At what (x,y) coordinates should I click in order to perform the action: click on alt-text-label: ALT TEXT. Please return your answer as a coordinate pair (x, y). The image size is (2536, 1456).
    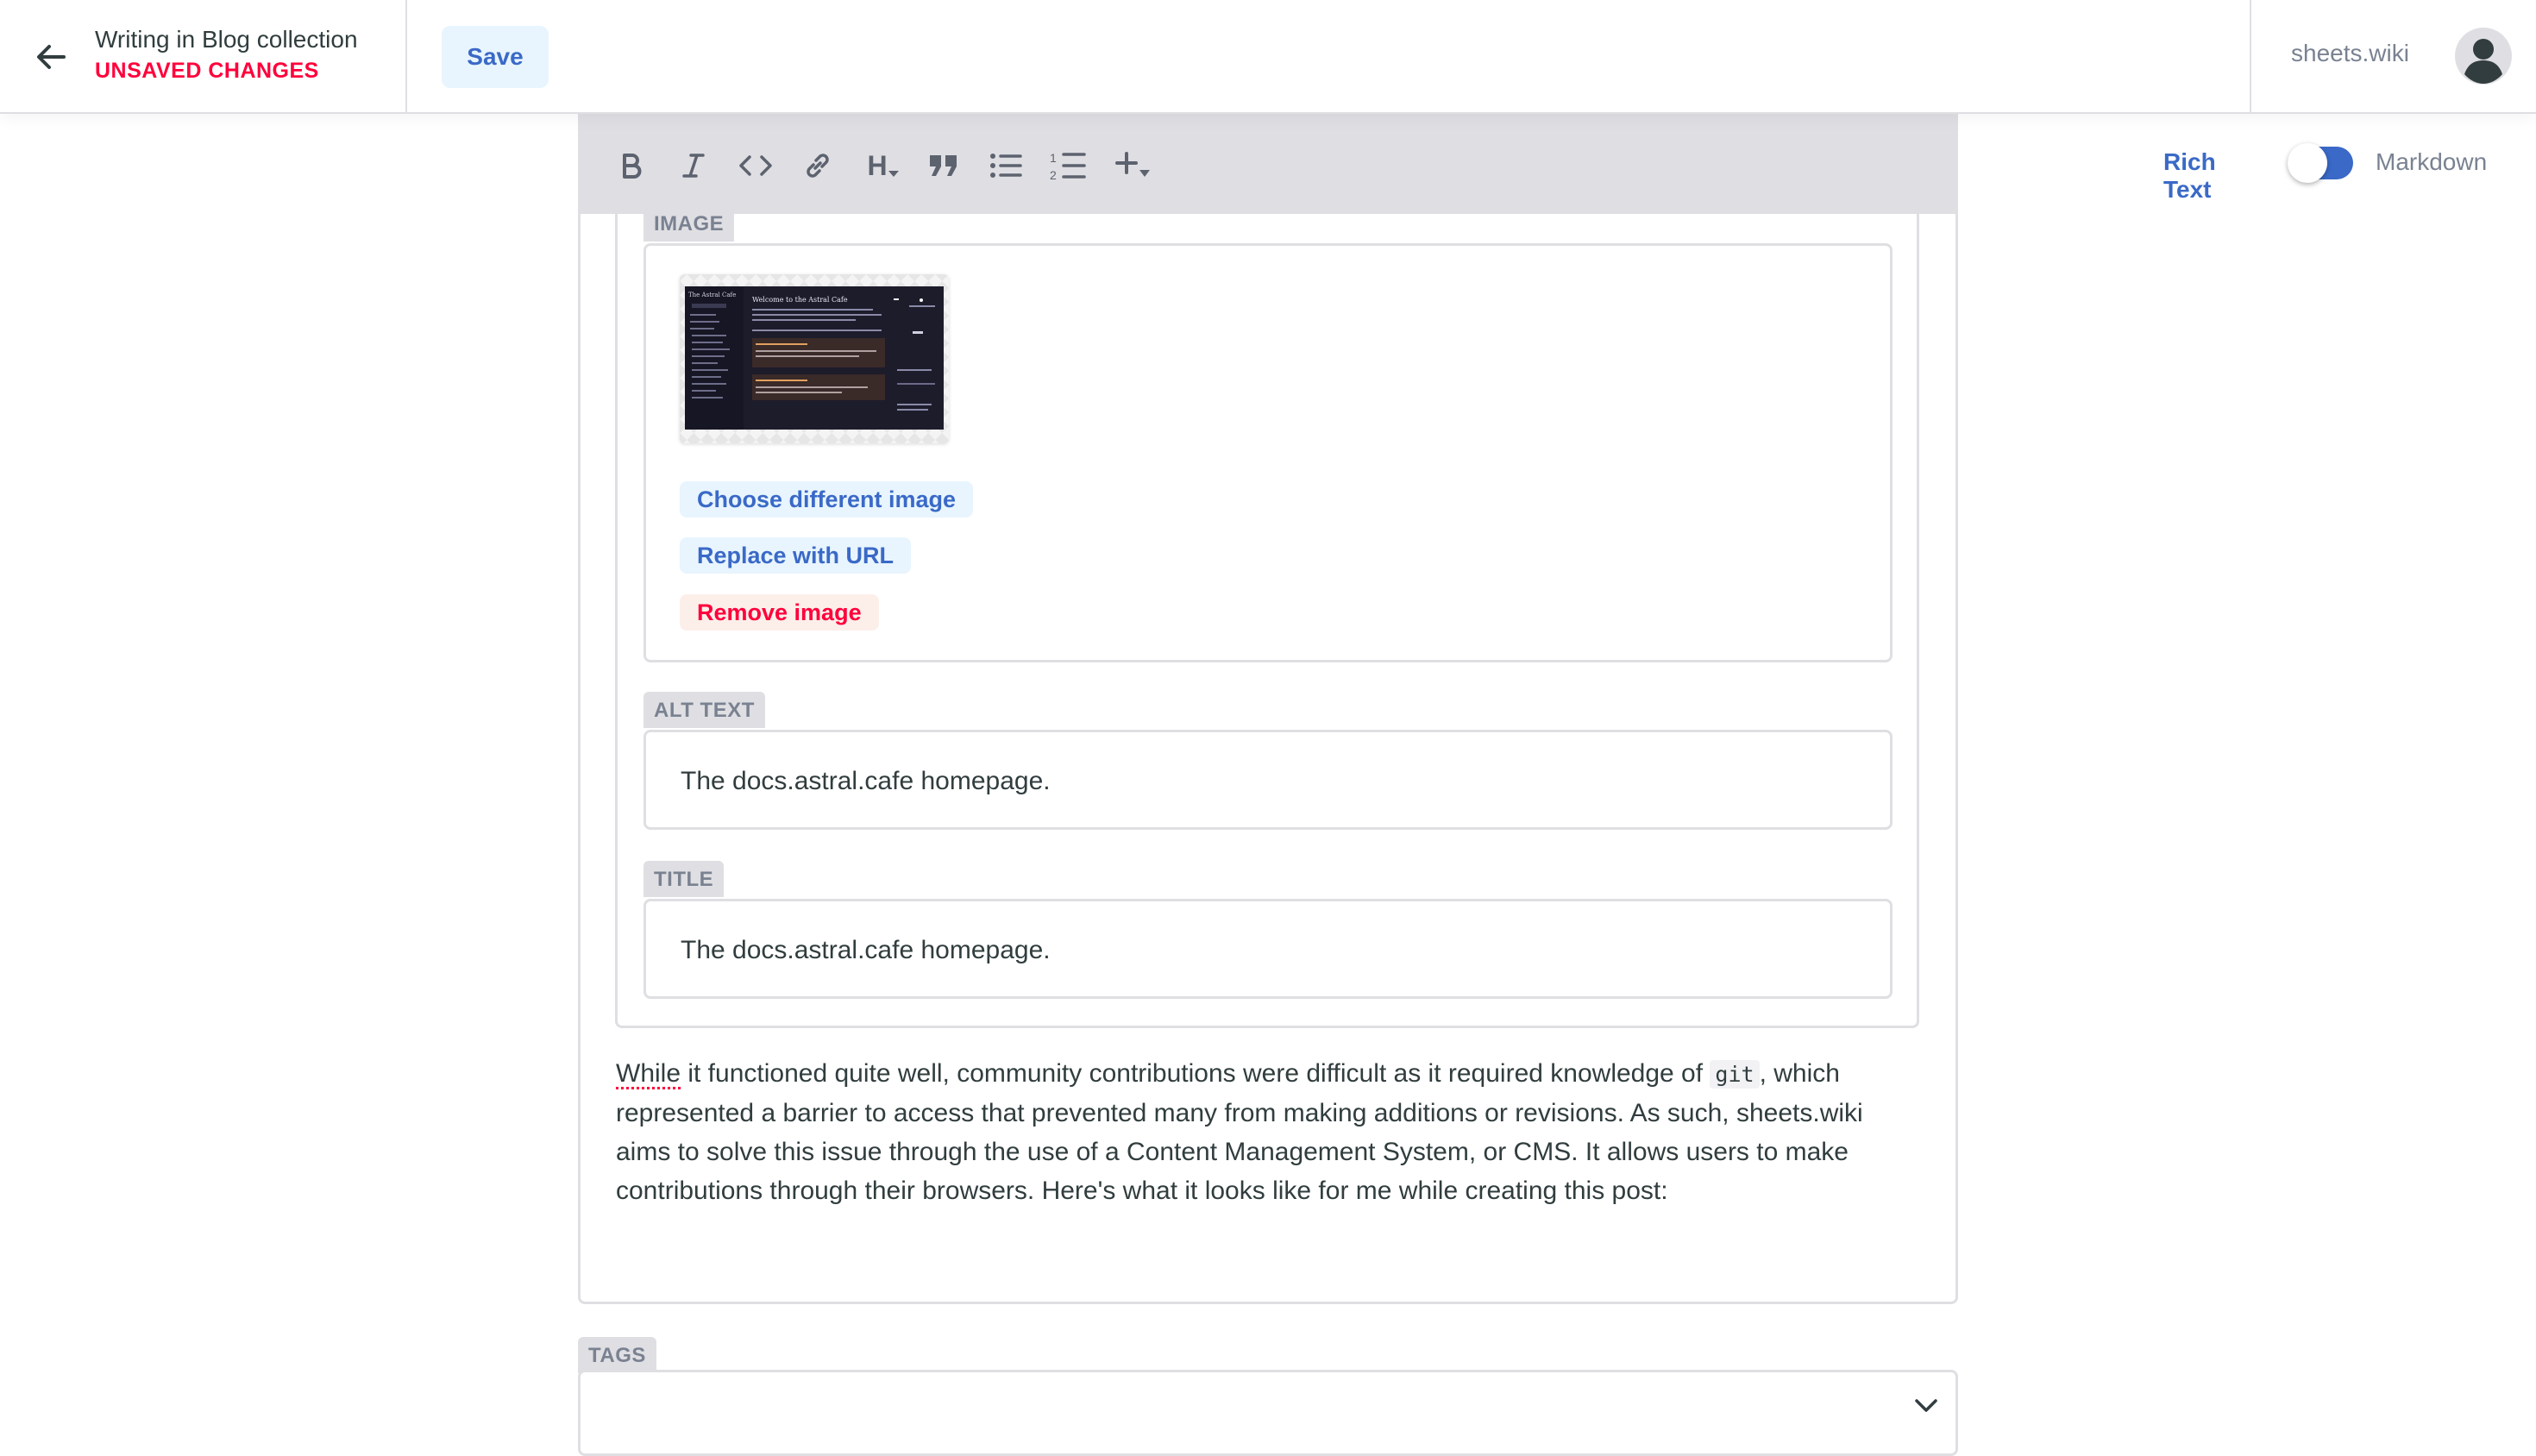
    Looking at the image, I should click on (704, 710).